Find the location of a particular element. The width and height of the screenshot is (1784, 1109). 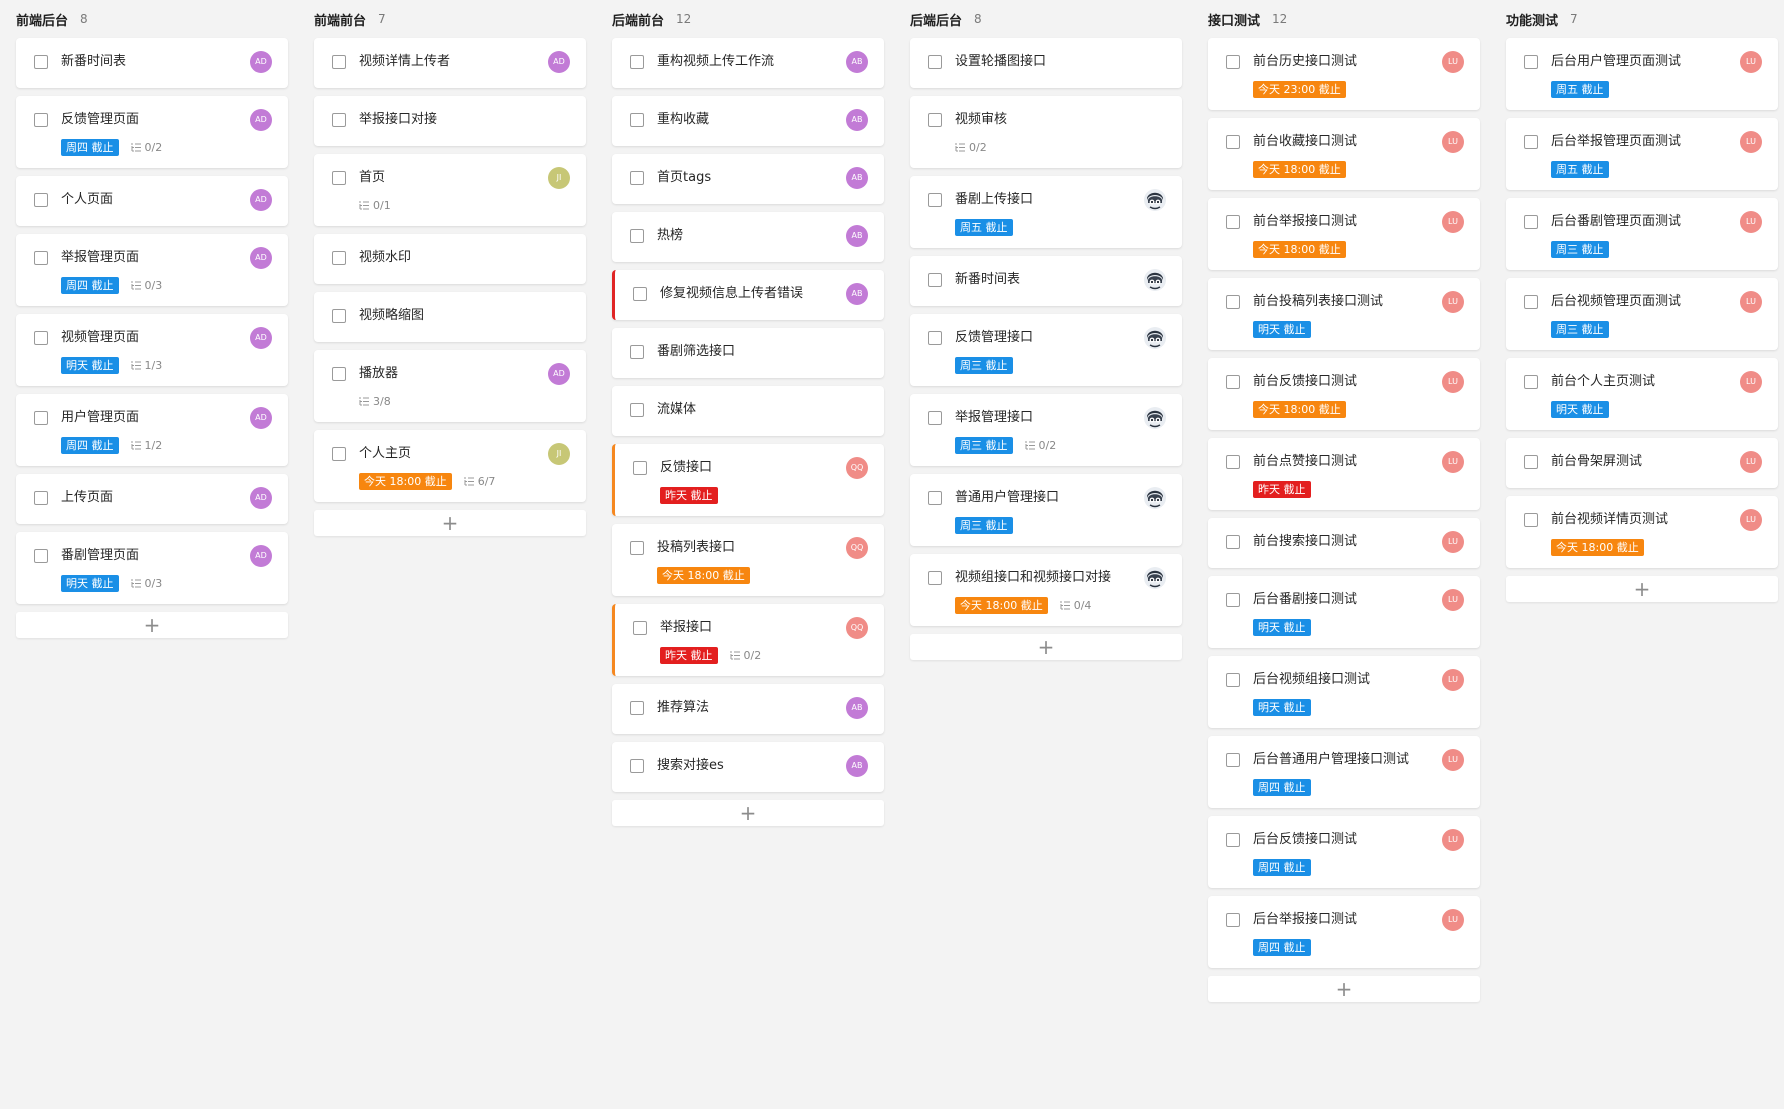

task-card: 番剧筛选接口 is located at coordinates (748, 353).